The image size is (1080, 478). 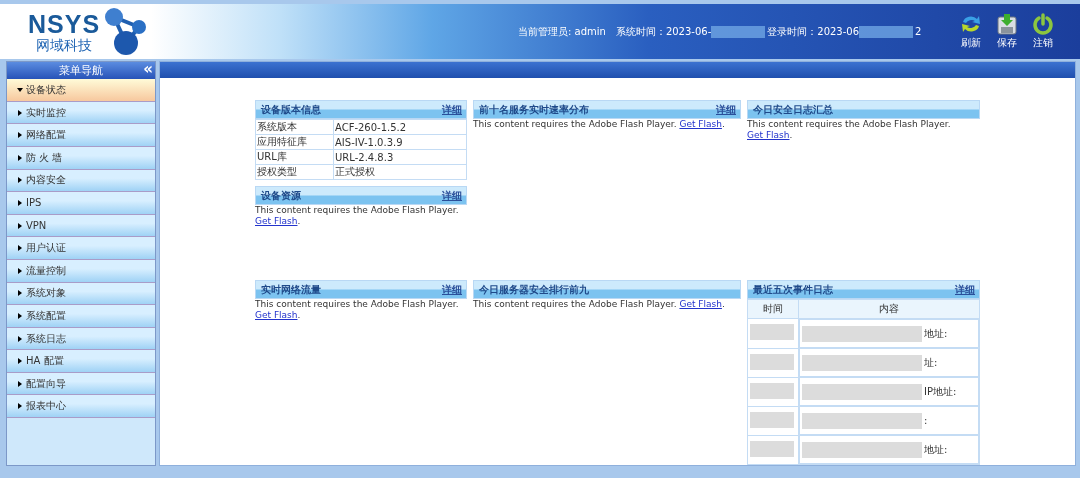 I want to click on login-time: 登录时间：2023-06, so click(x=813, y=31).